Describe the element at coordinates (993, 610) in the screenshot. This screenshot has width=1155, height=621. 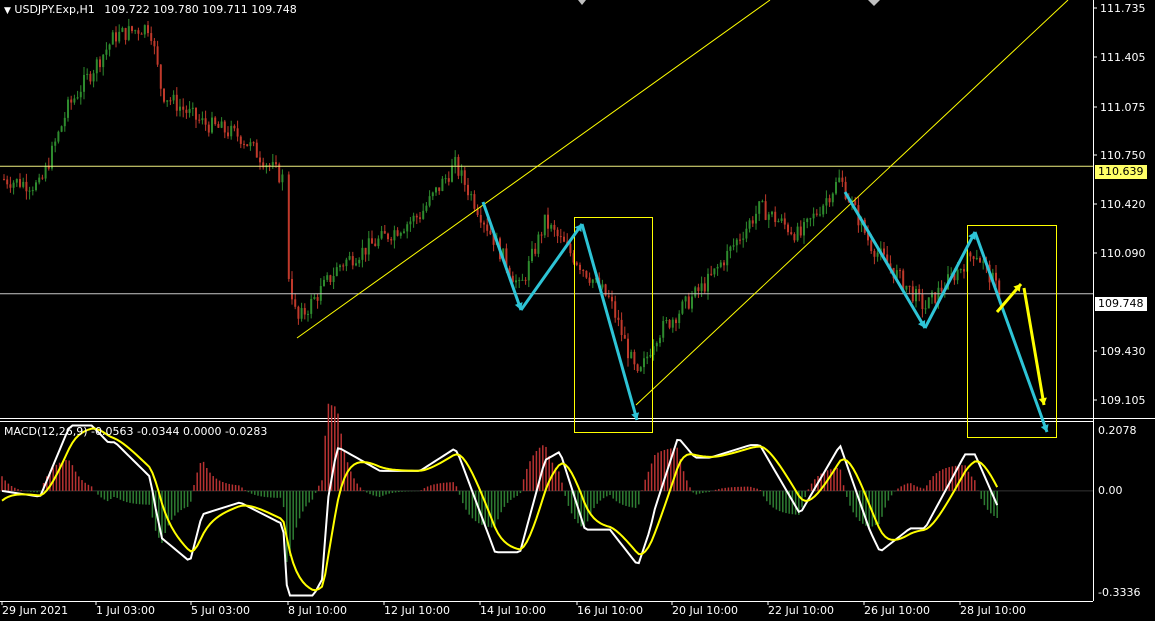
I see `time-tick: 28 Jul 10:00` at that location.